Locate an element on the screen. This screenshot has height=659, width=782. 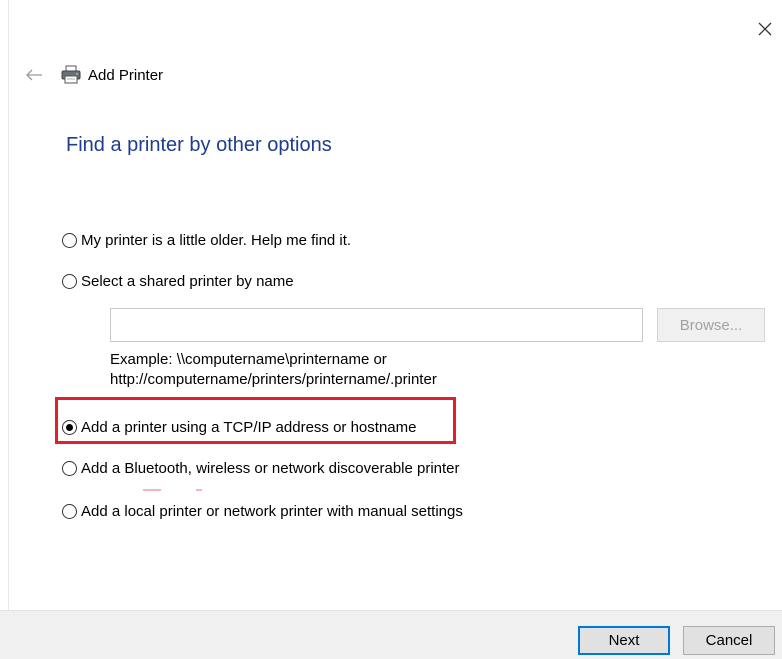
highlight-annotation-box is located at coordinates (255, 420).